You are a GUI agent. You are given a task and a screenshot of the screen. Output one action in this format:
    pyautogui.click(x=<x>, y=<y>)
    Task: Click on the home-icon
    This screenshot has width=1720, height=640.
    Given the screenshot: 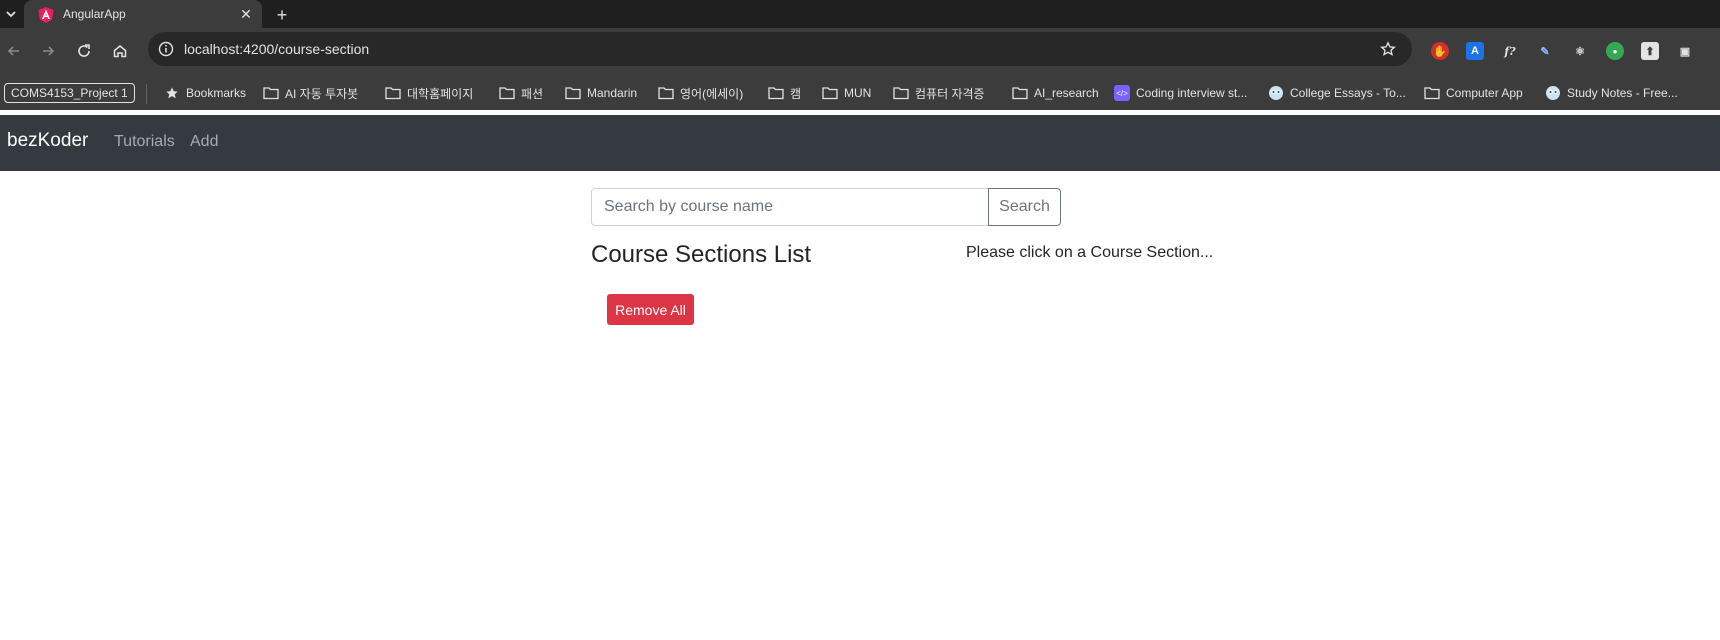 What is the action you would take?
    pyautogui.click(x=120, y=51)
    